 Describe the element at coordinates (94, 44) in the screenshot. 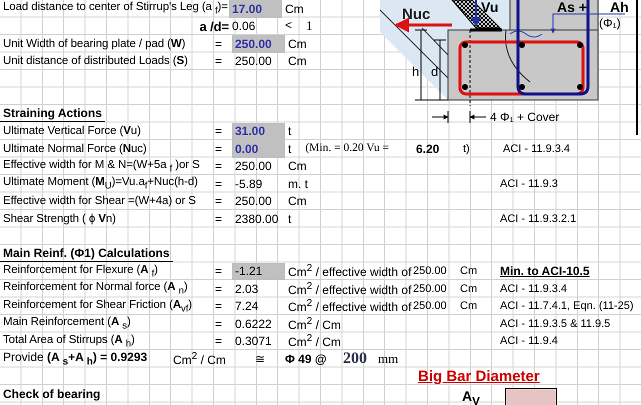

I see `field-label: Unit Width of bearing plate / pad (W)` at that location.